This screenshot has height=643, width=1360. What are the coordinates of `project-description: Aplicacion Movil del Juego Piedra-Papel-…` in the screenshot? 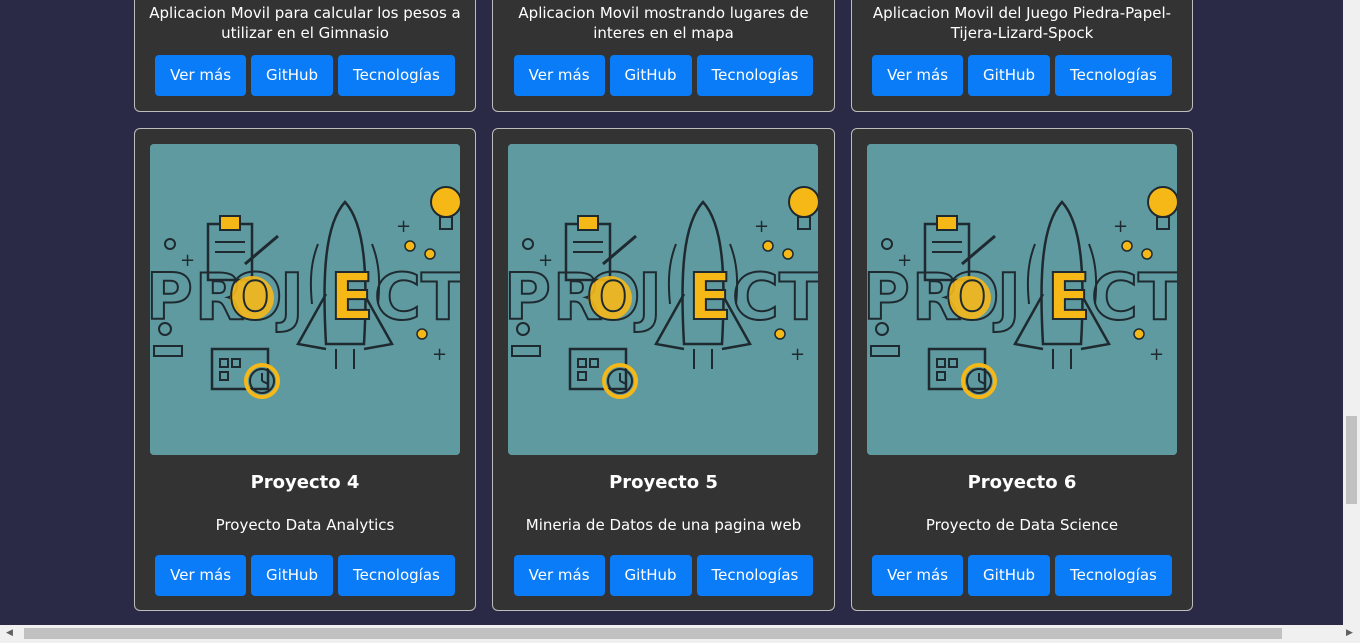 It's located at (1022, 23).